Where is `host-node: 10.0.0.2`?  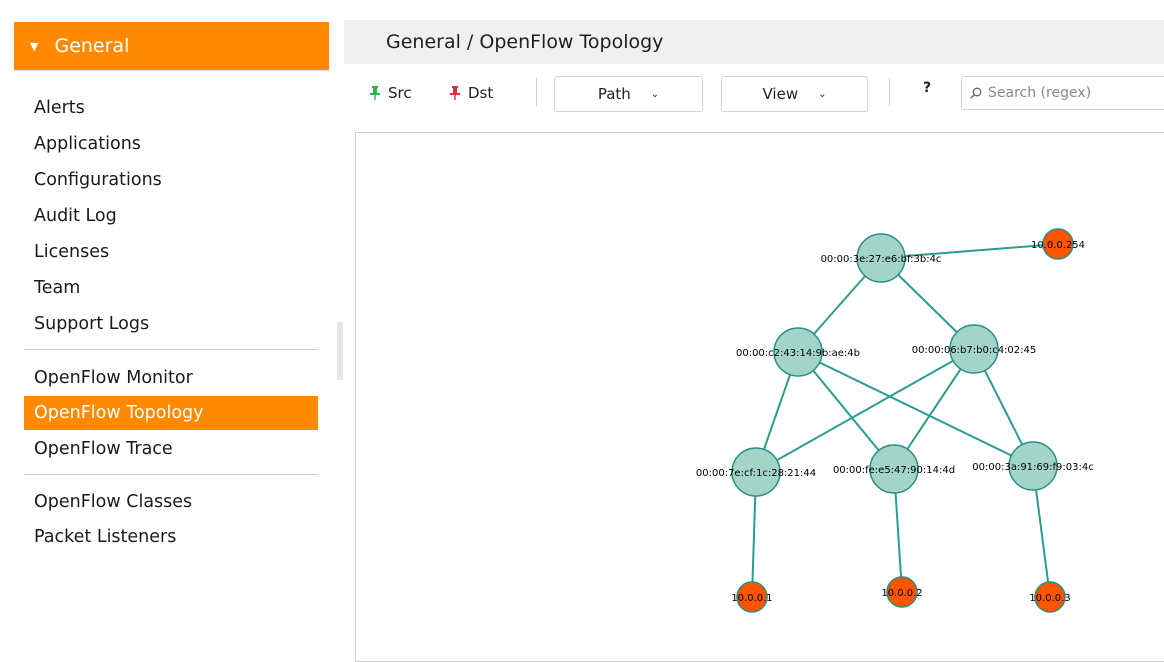
host-node: 10.0.0.2 is located at coordinates (902, 592).